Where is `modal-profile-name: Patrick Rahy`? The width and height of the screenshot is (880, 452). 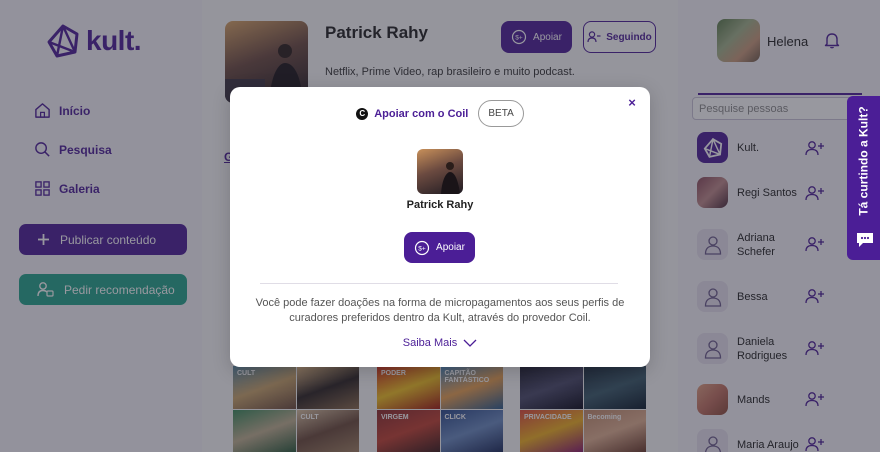
modal-profile-name: Patrick Rahy is located at coordinates (440, 205).